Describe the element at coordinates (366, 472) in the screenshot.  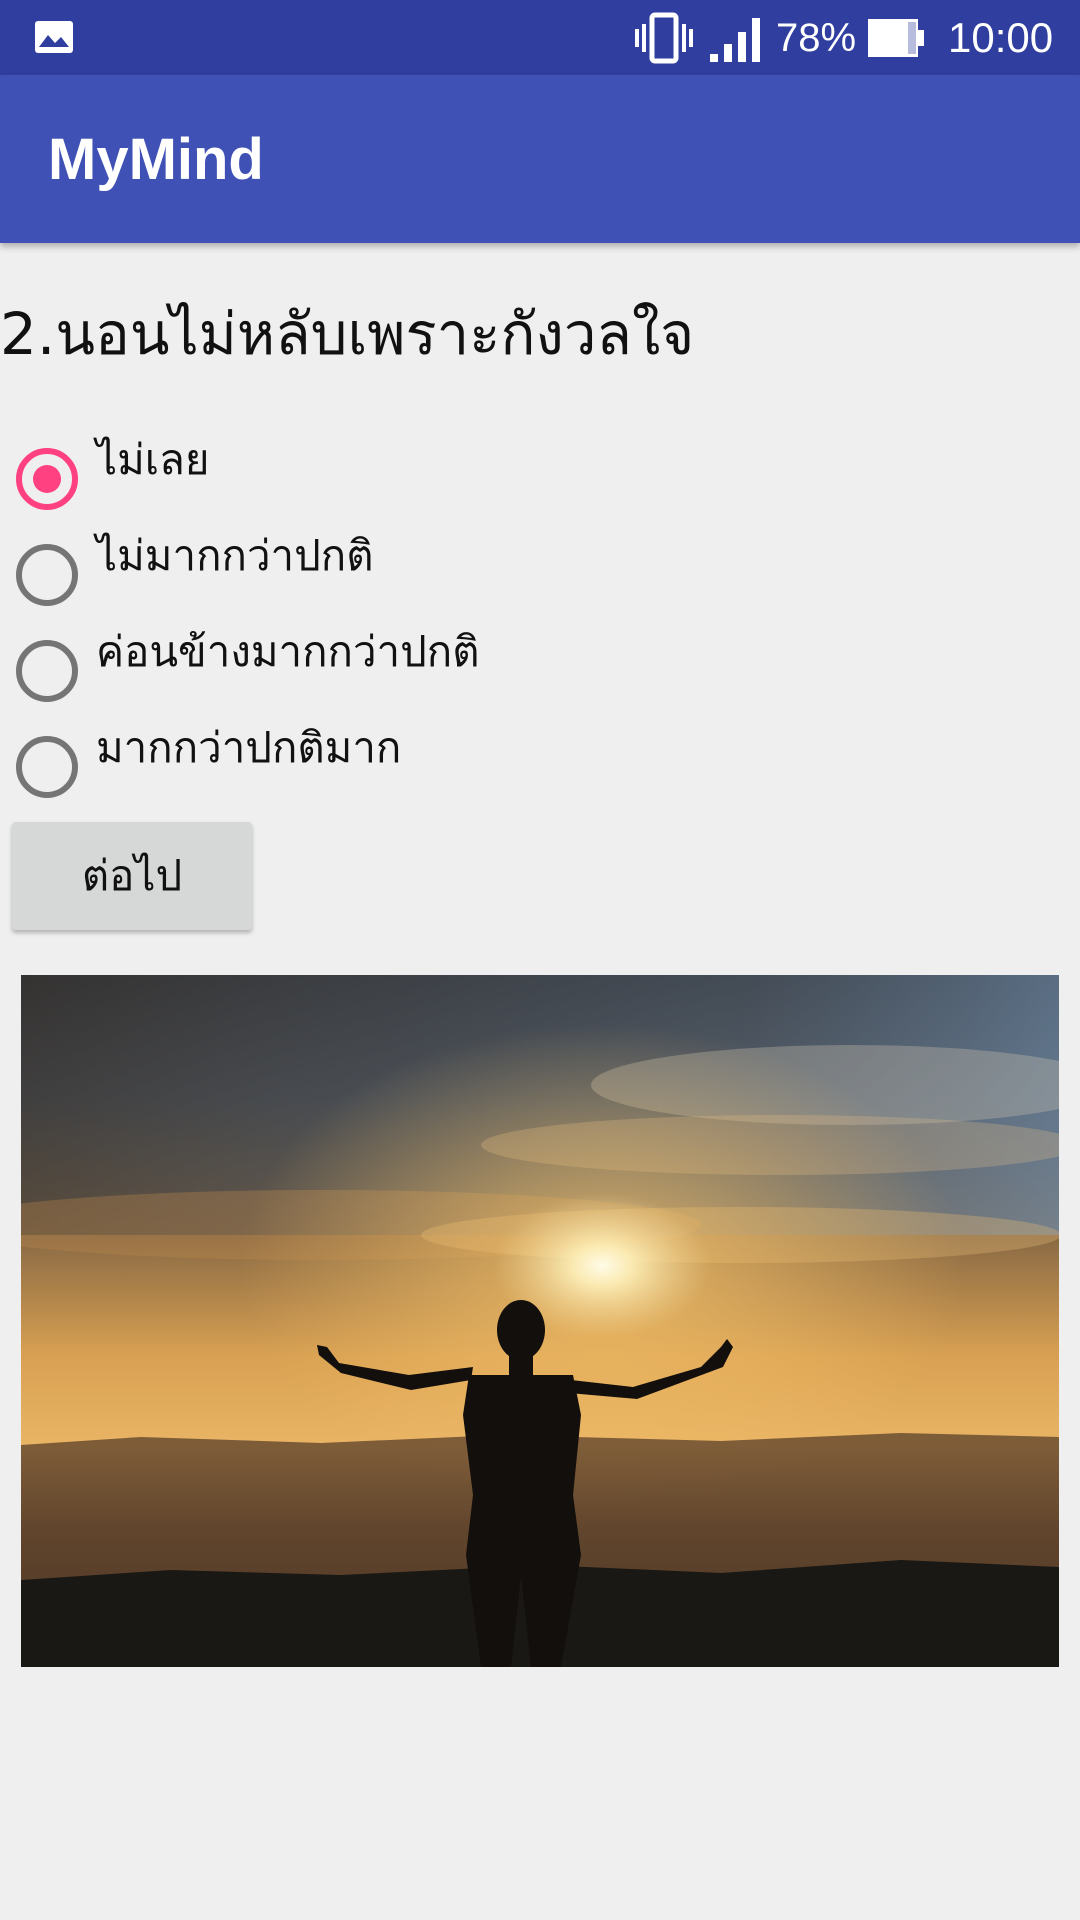
I see `option-0: ไม่เลย` at that location.